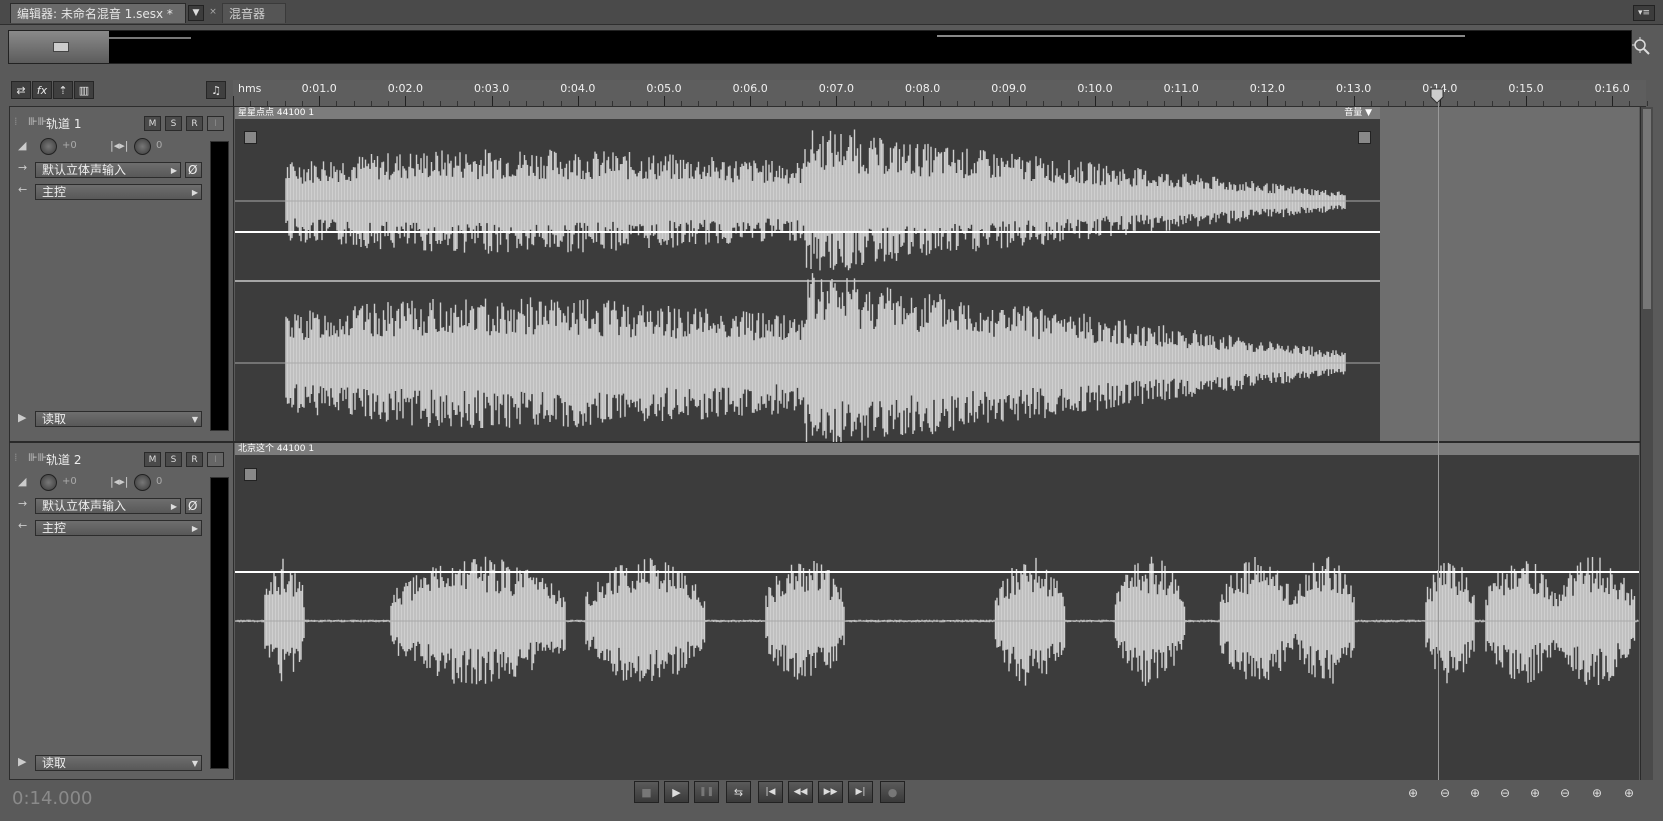 This screenshot has height=821, width=1663. I want to click on track-name: 轨道 1, so click(63, 123).